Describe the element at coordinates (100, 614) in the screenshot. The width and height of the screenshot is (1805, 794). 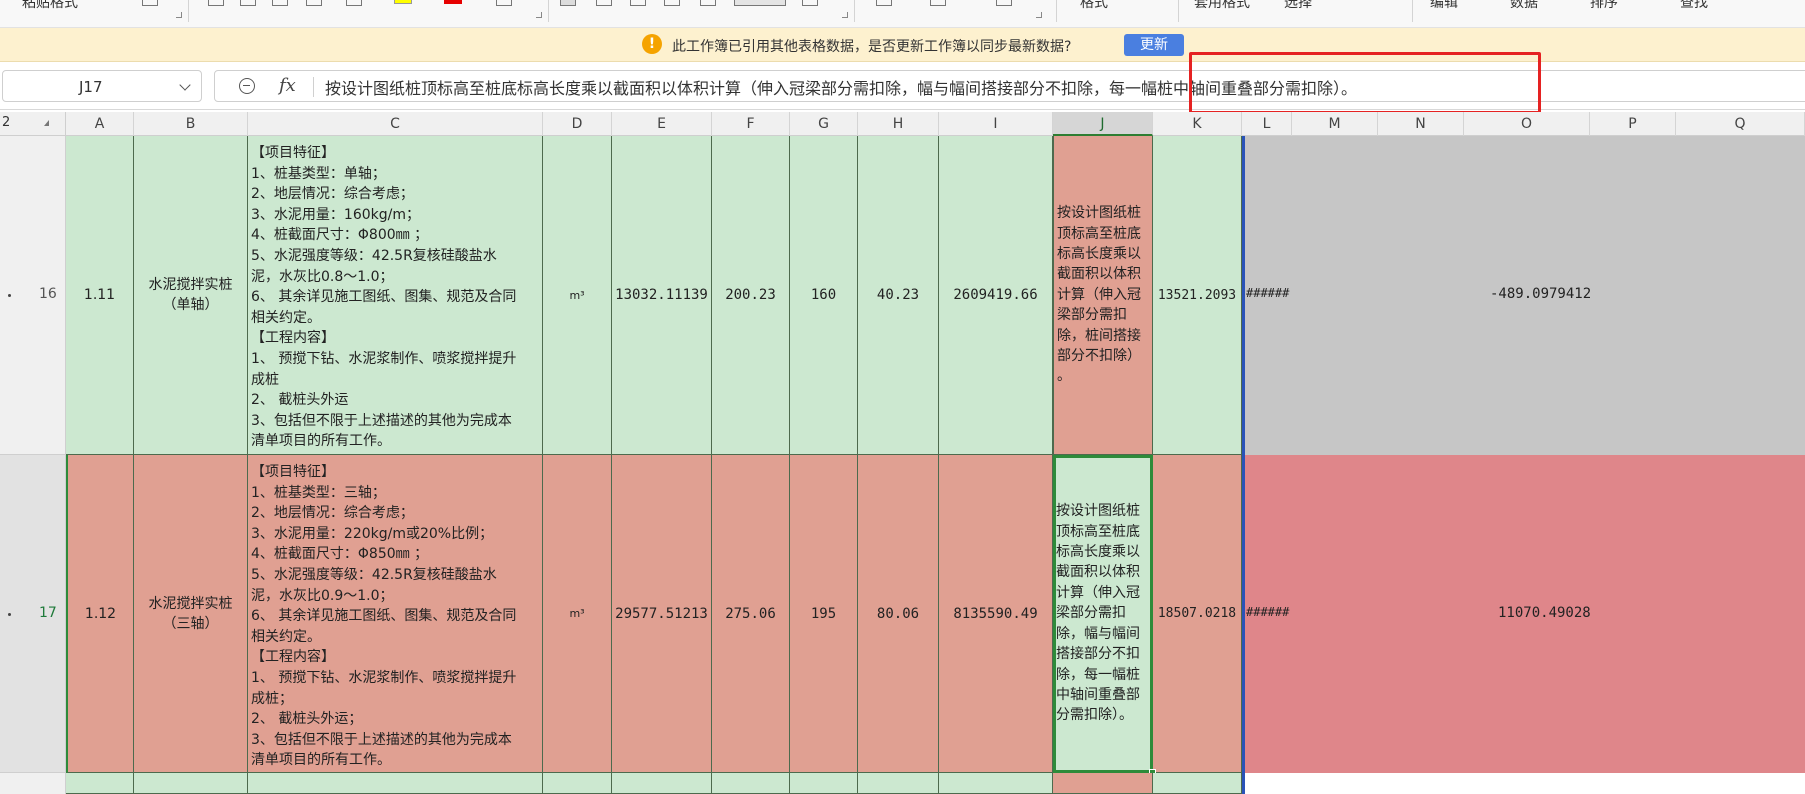
I see `cell-a17: 1.12` at that location.